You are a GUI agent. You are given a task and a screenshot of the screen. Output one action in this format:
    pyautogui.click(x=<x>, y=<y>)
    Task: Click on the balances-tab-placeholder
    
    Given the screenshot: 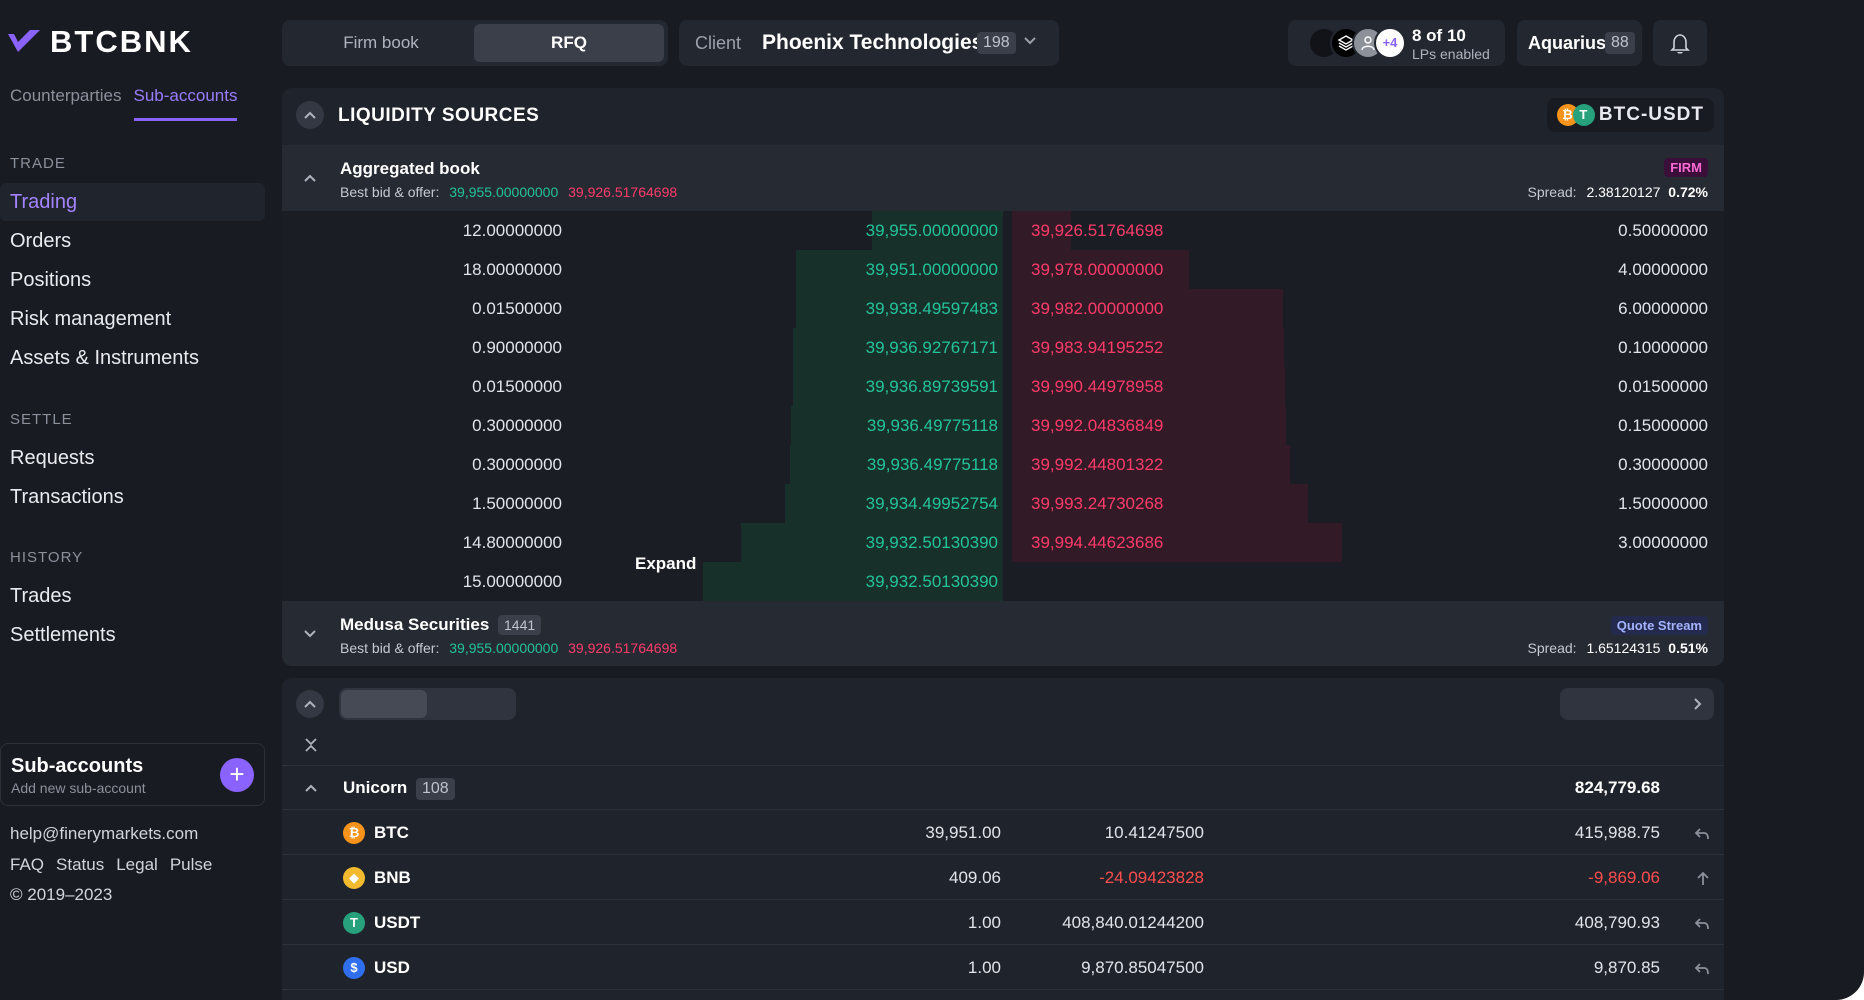 What is the action you would take?
    pyautogui.click(x=427, y=704)
    